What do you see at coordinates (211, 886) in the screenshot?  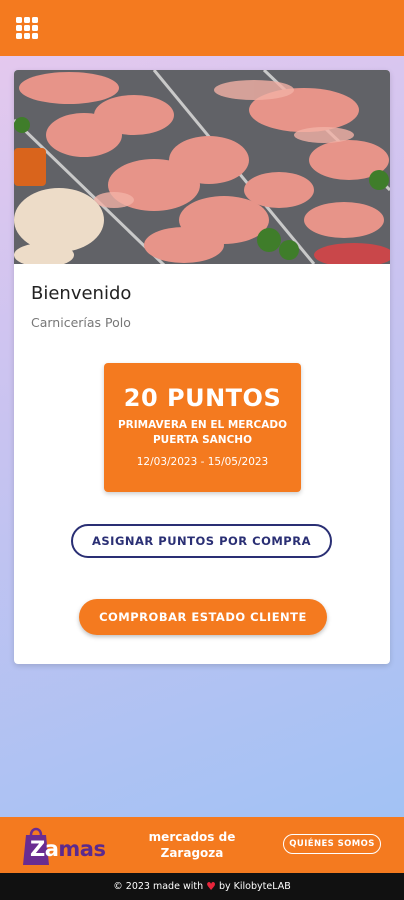 I see `heart-icon: ♥` at bounding box center [211, 886].